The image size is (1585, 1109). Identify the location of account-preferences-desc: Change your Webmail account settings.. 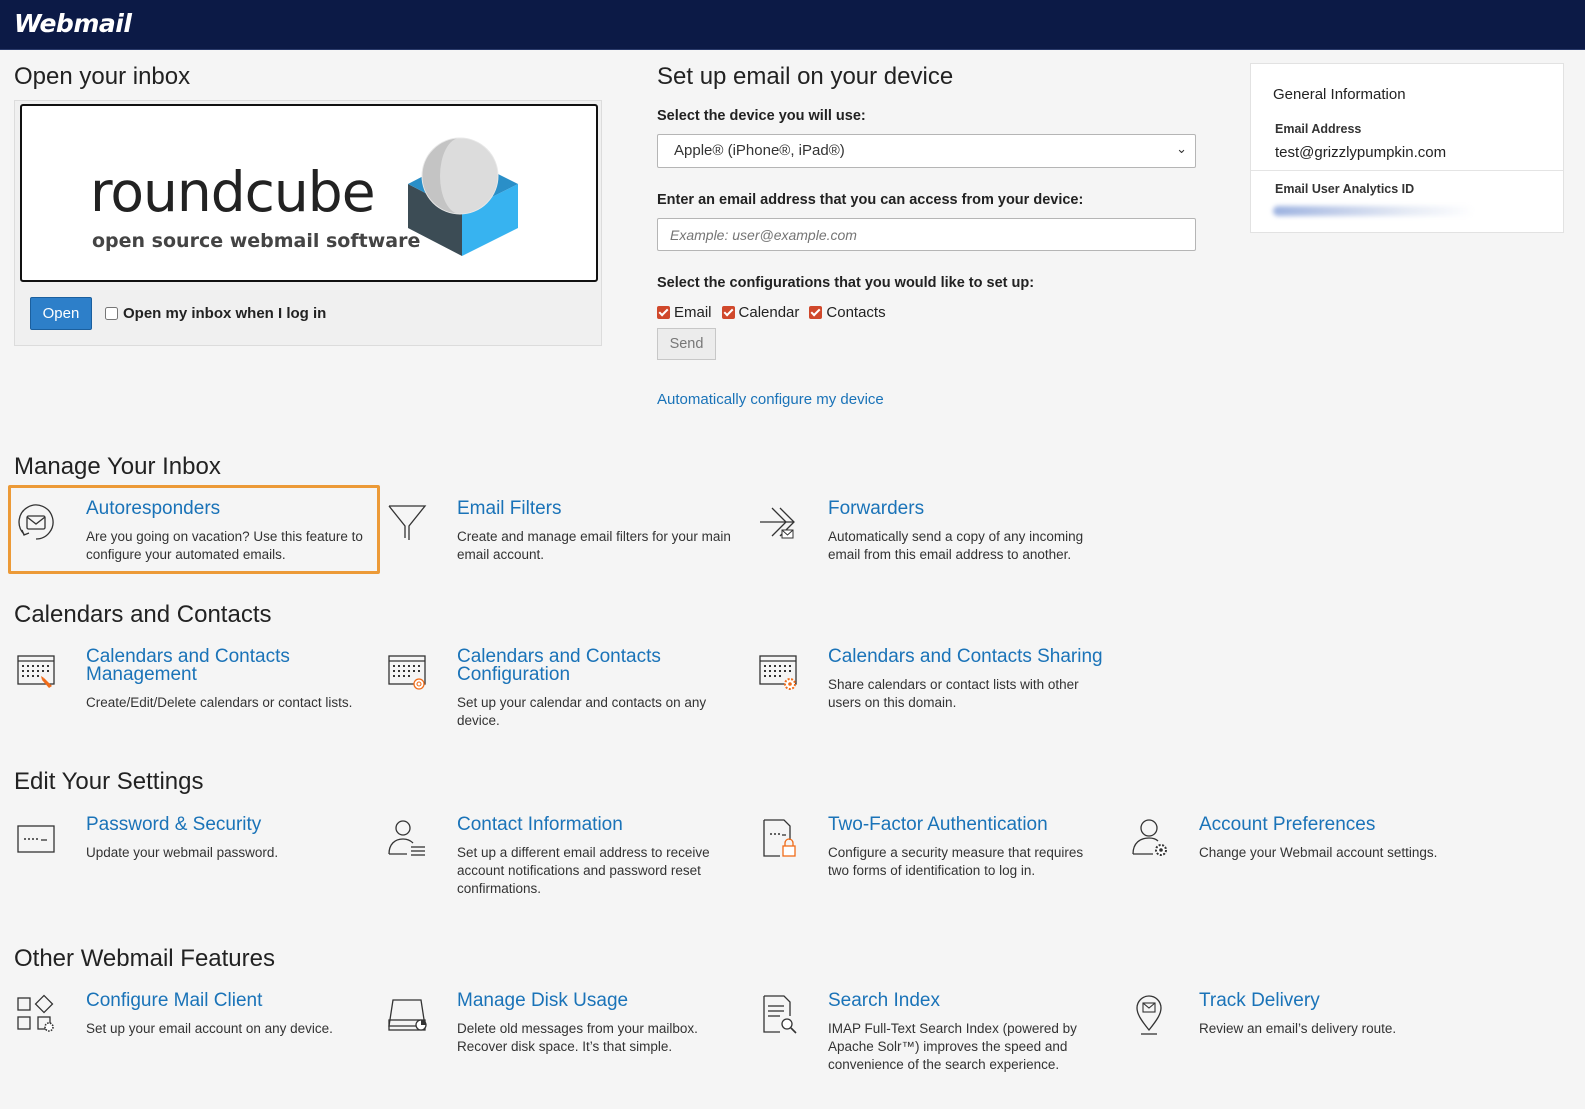
(1318, 852).